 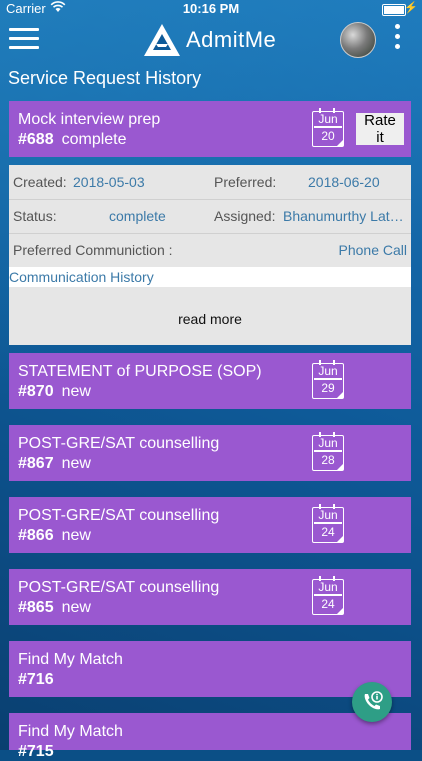 I want to click on request-meta: #716, so click(x=36, y=680).